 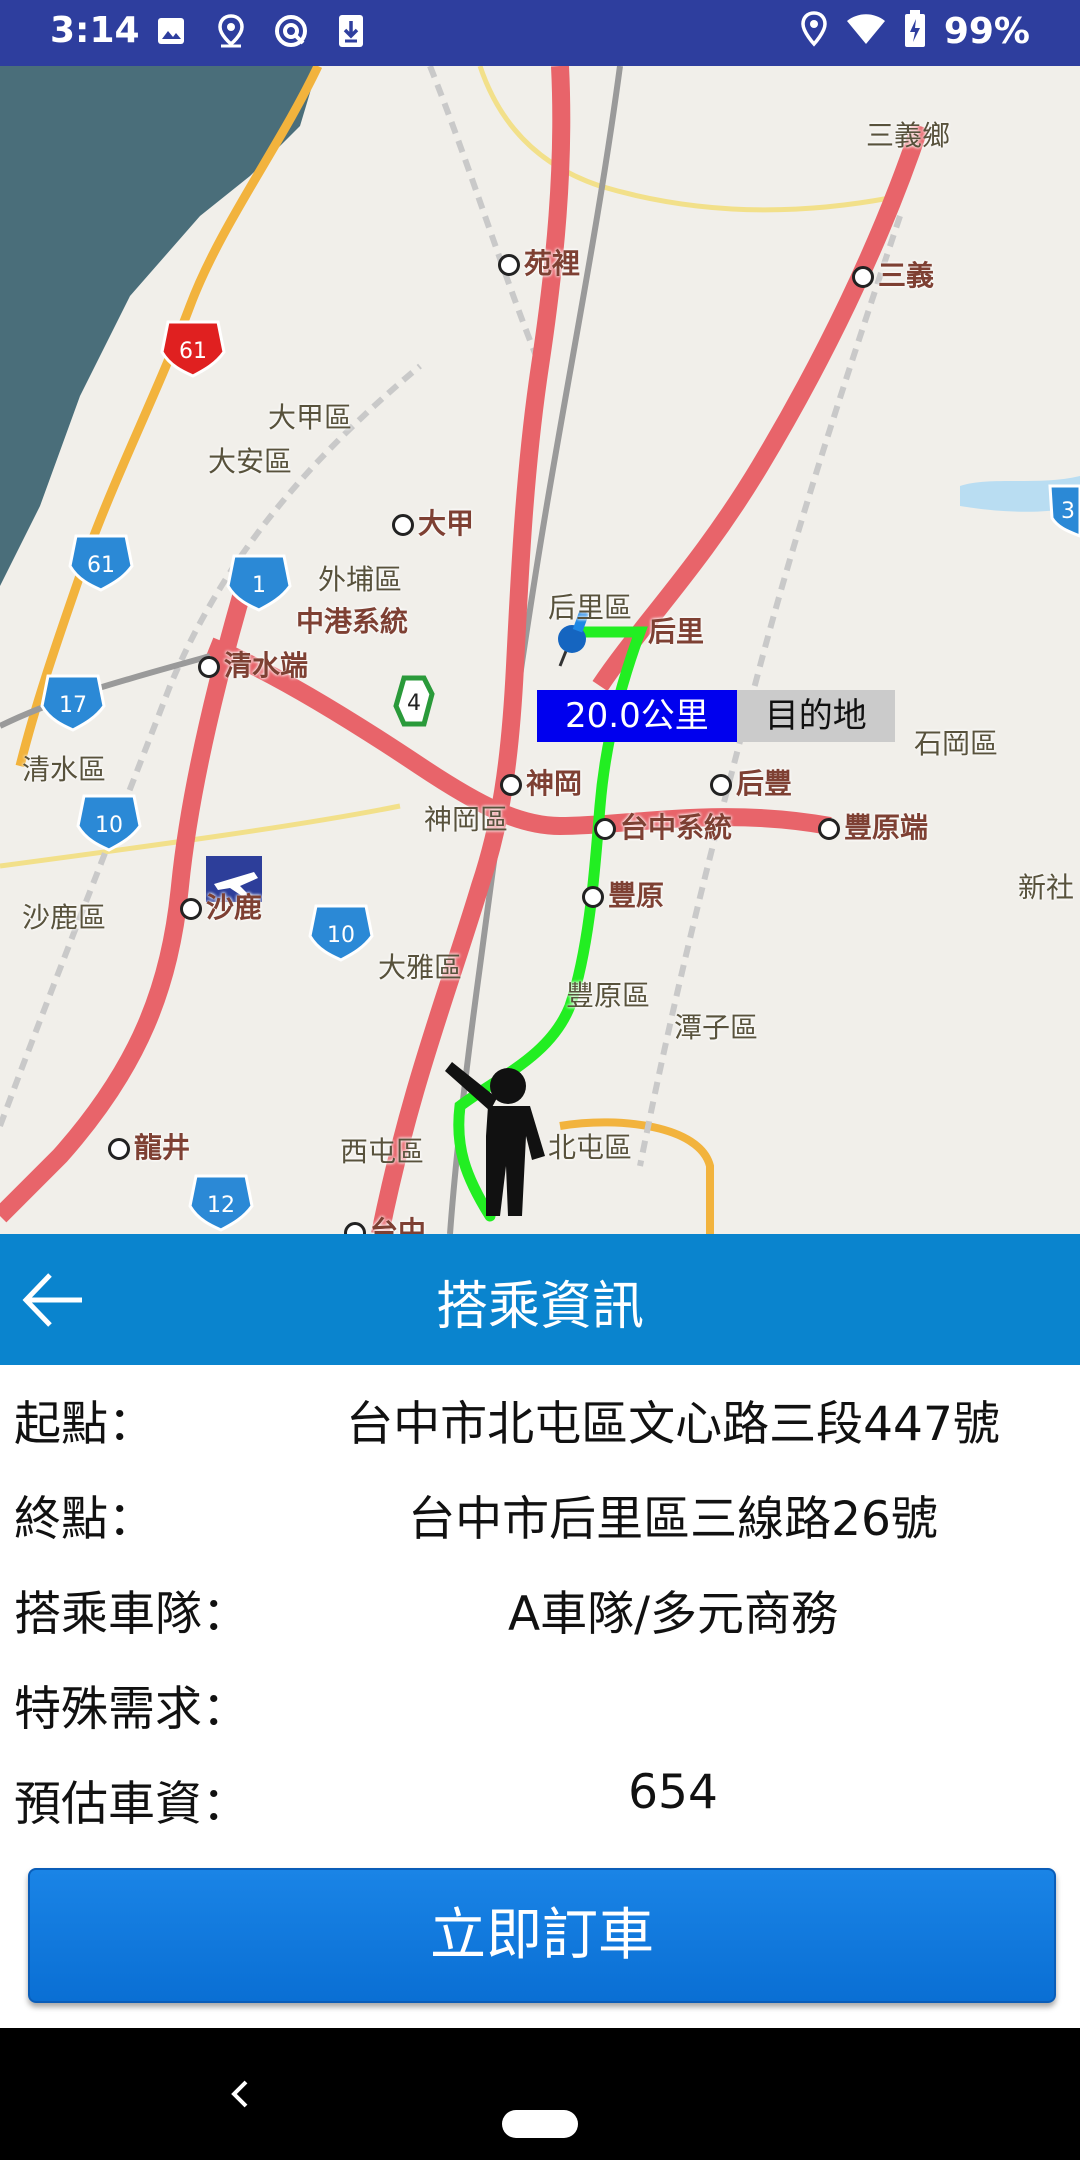 What do you see at coordinates (539, 262) in the screenshot?
I see `map-label: 苑裡` at bounding box center [539, 262].